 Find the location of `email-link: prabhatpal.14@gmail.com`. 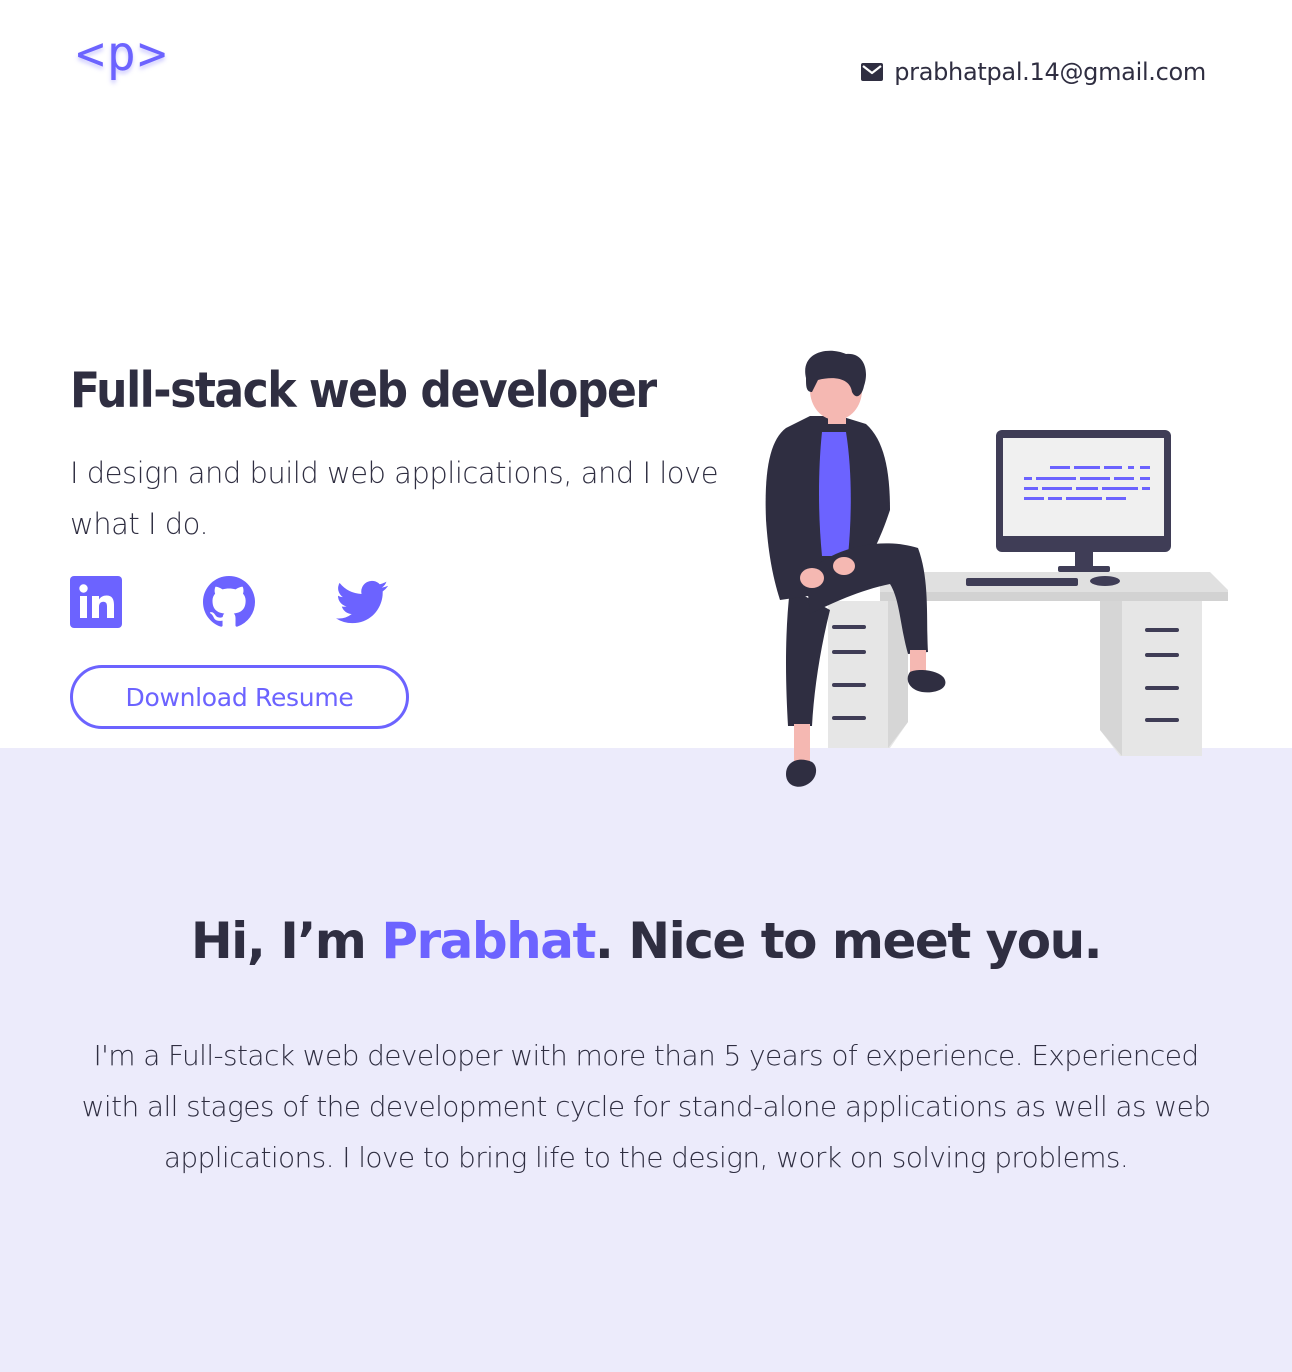

email-link: prabhatpal.14@gmail.com is located at coordinates (1033, 72).